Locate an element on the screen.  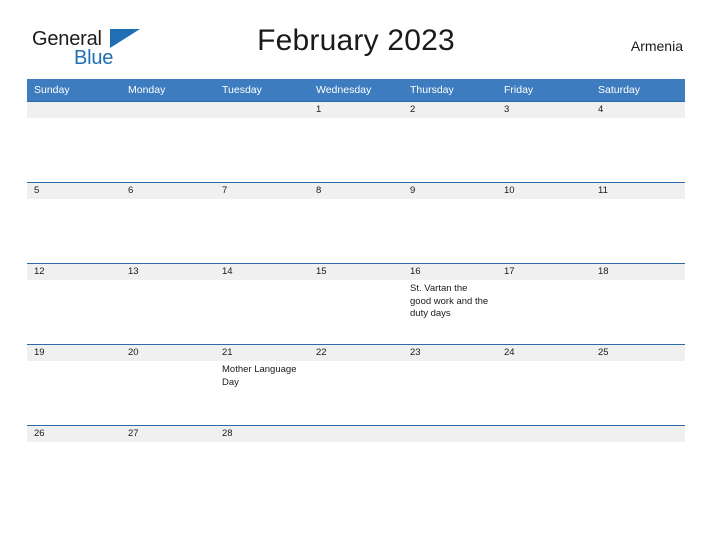
calendar-day-cell: 28 is located at coordinates (262, 433).